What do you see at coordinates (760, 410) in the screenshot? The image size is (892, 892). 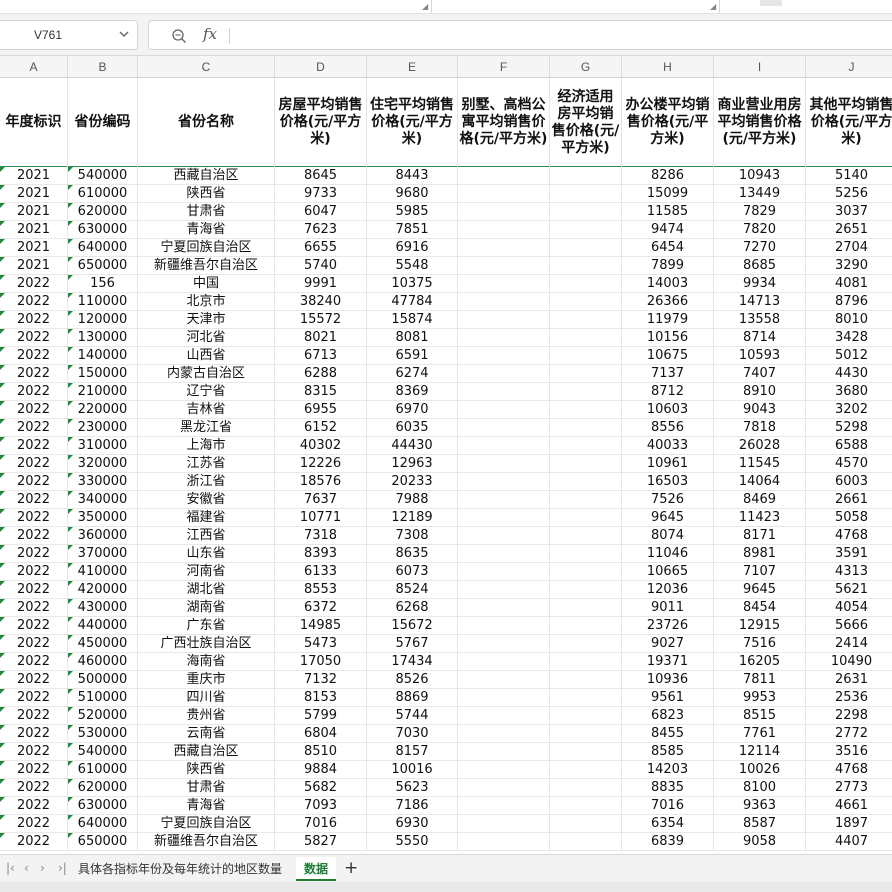 I see `table-cell: 9043` at bounding box center [760, 410].